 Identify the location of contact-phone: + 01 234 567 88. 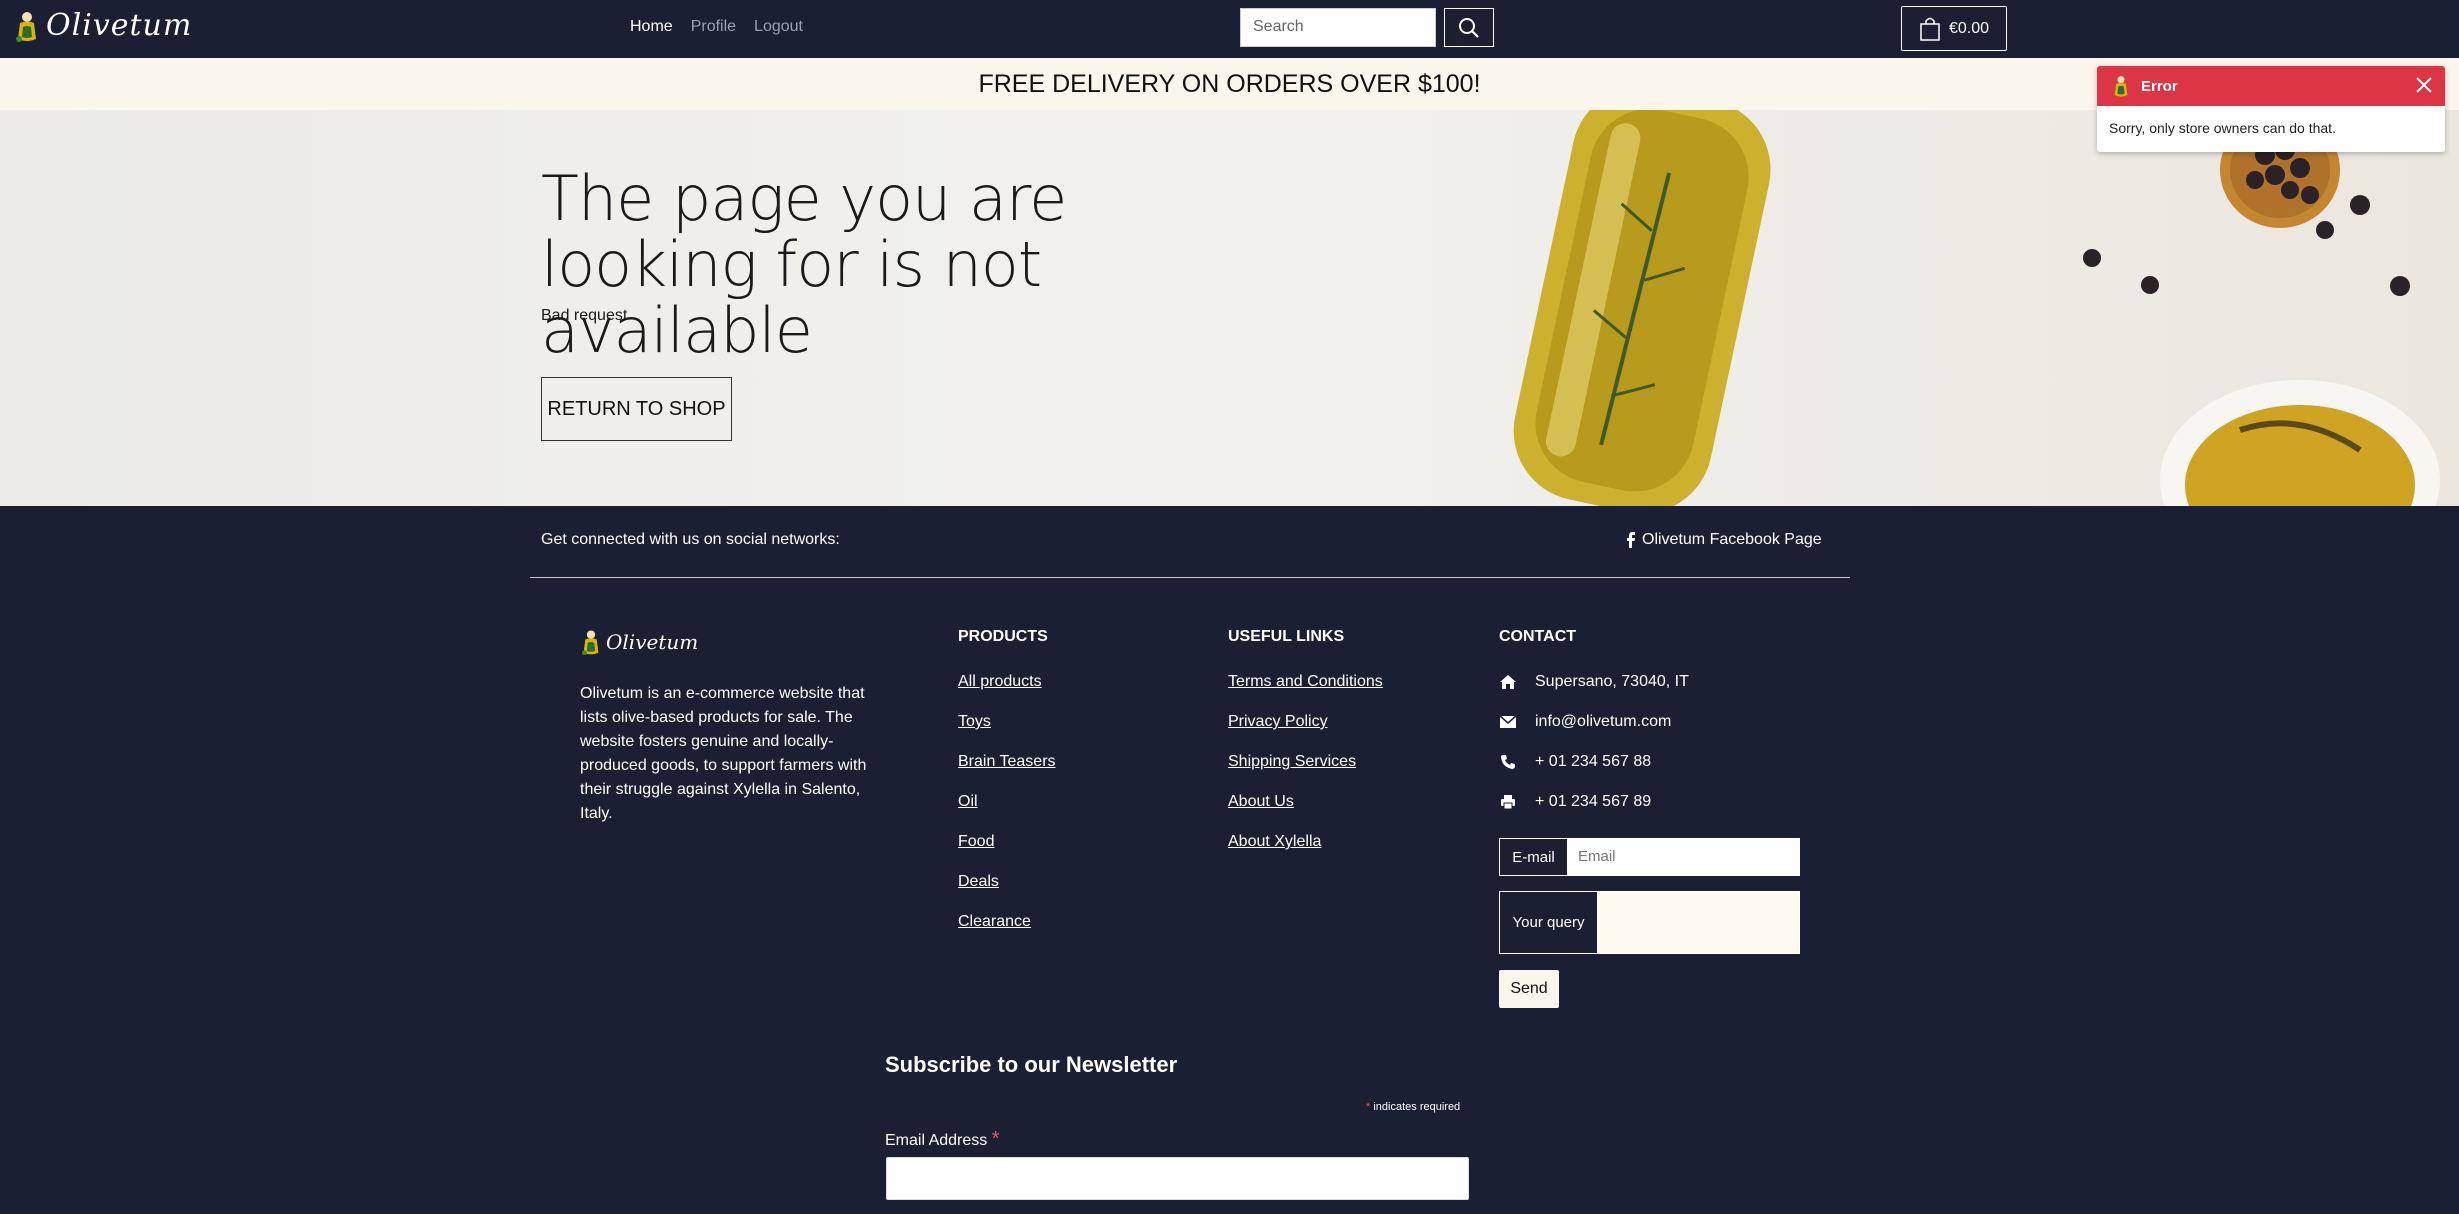
(1594, 761).